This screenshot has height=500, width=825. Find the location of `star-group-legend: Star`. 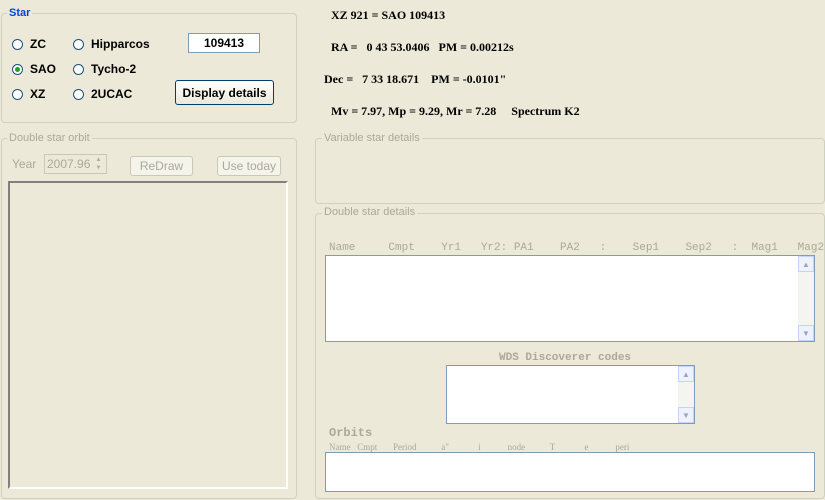

star-group-legend: Star is located at coordinates (20, 13).